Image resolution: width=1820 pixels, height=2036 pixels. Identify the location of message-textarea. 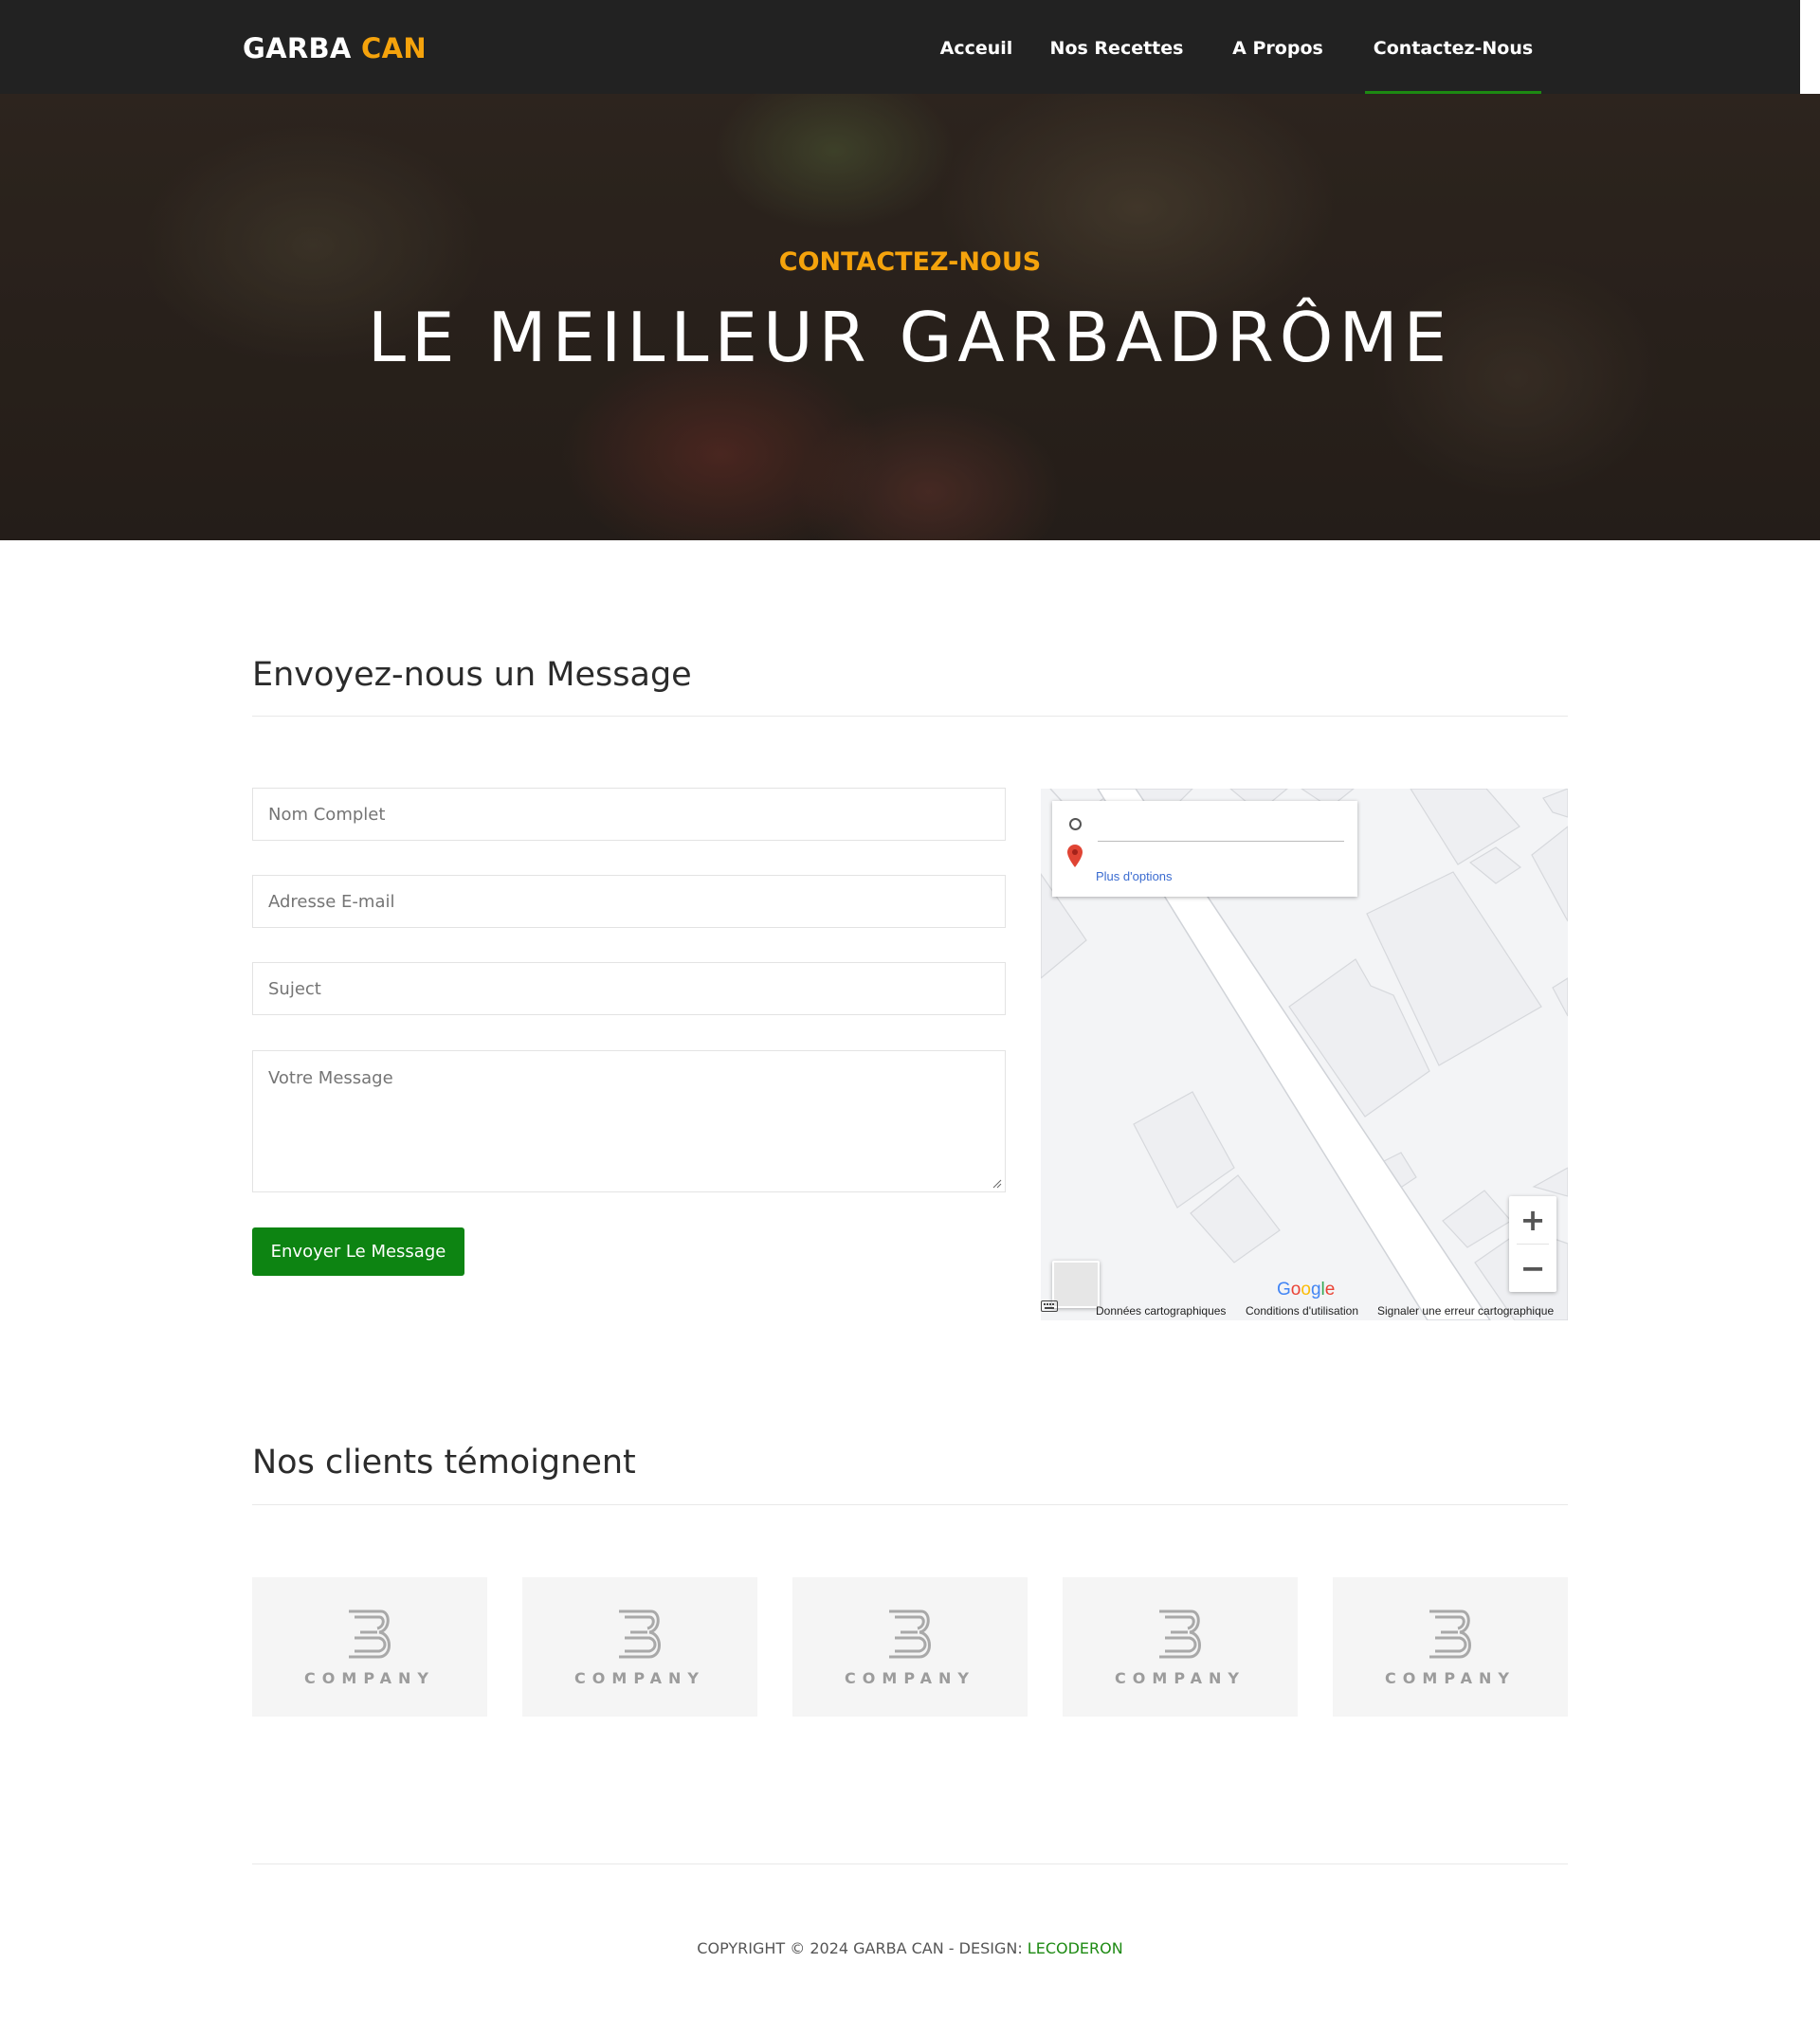
(629, 1121).